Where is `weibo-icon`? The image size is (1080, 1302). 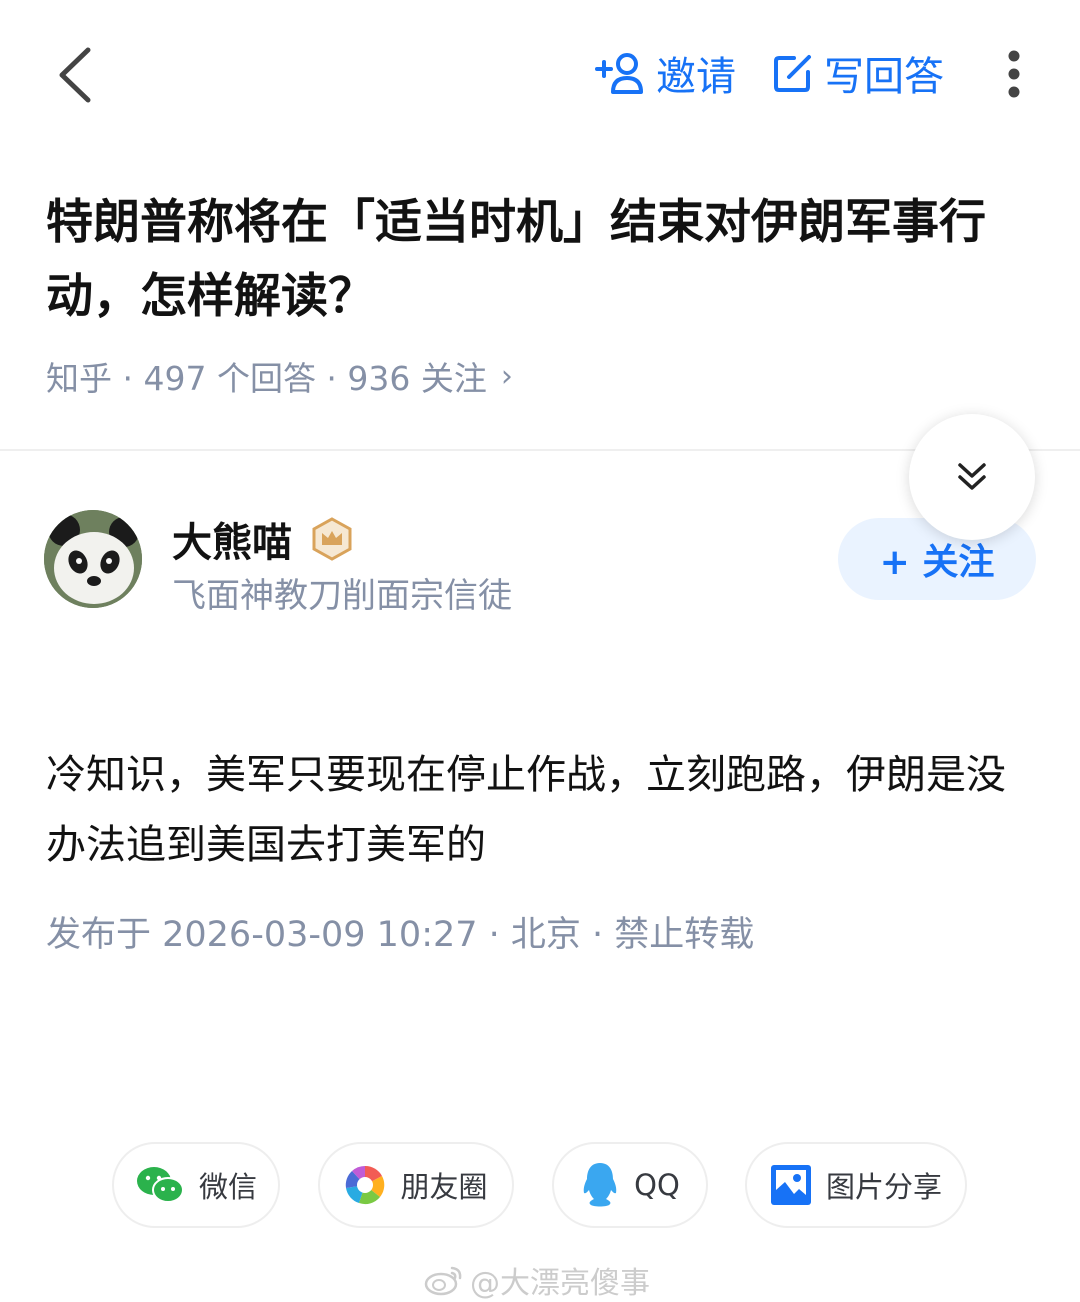 weibo-icon is located at coordinates (443, 1281).